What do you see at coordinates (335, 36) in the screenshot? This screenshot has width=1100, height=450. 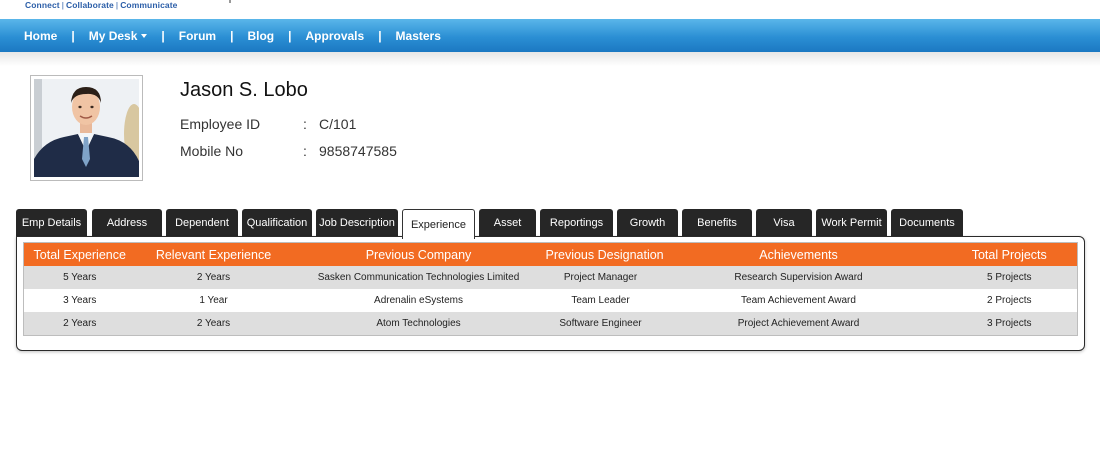 I see `nav-approvals: Approvals` at bounding box center [335, 36].